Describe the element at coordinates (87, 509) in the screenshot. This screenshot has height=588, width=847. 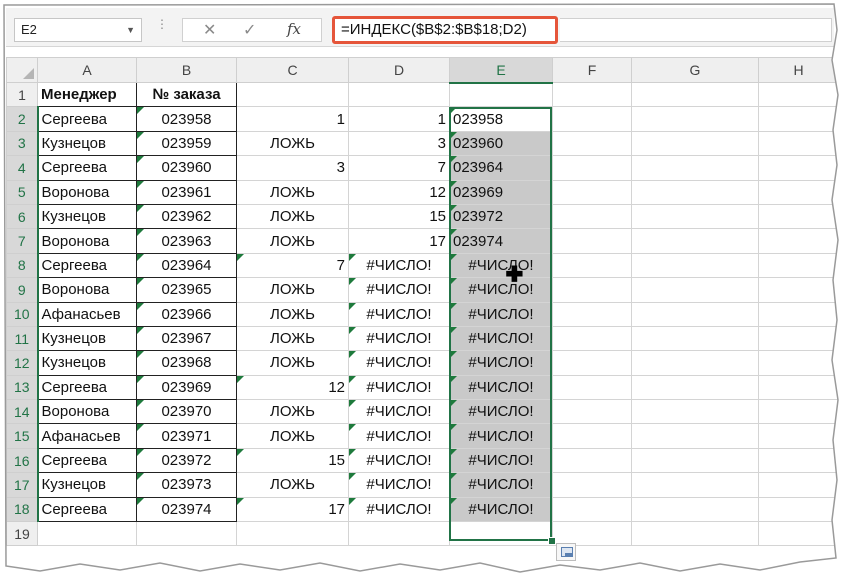
I see `cell-a18: Сергеева` at that location.